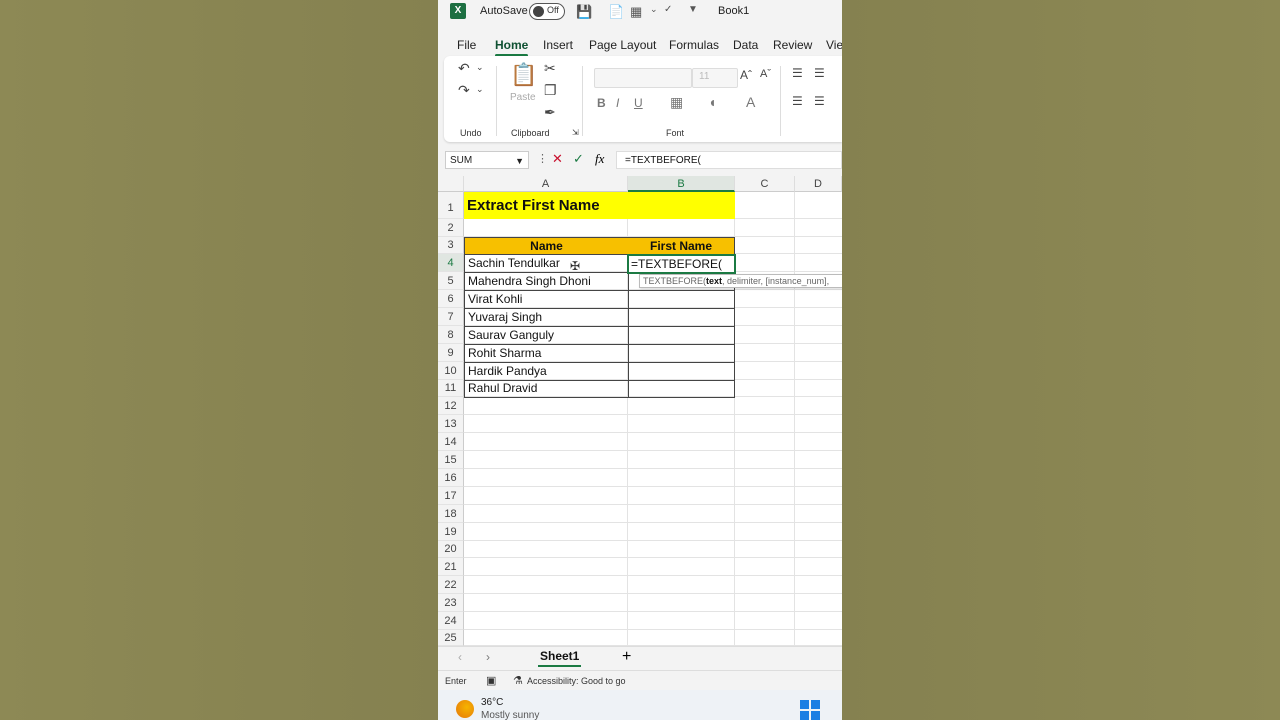 This screenshot has width=1280, height=720. I want to click on name-cell: Yuvaraj Singh, so click(546, 317).